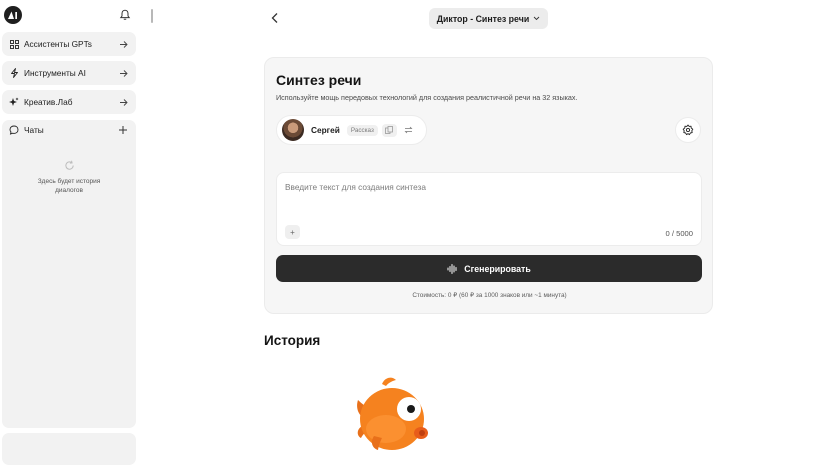  I want to click on chat-bubble-icon, so click(14, 130).